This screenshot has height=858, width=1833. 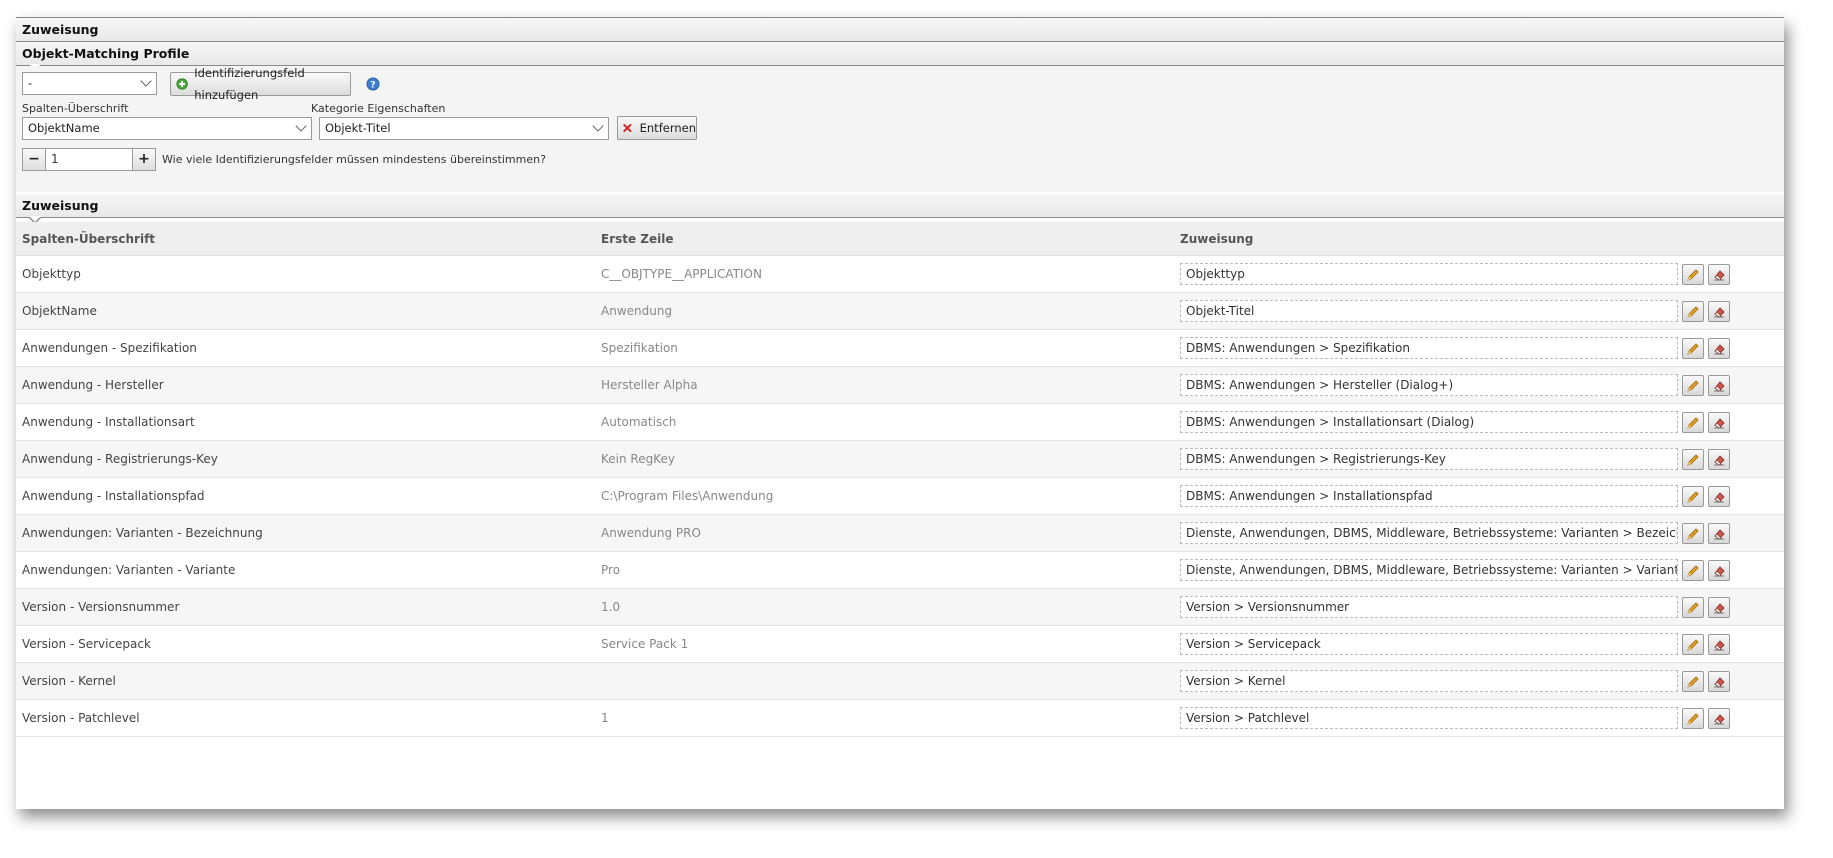 I want to click on section-title-assignment: Zuweisung, so click(x=60, y=205).